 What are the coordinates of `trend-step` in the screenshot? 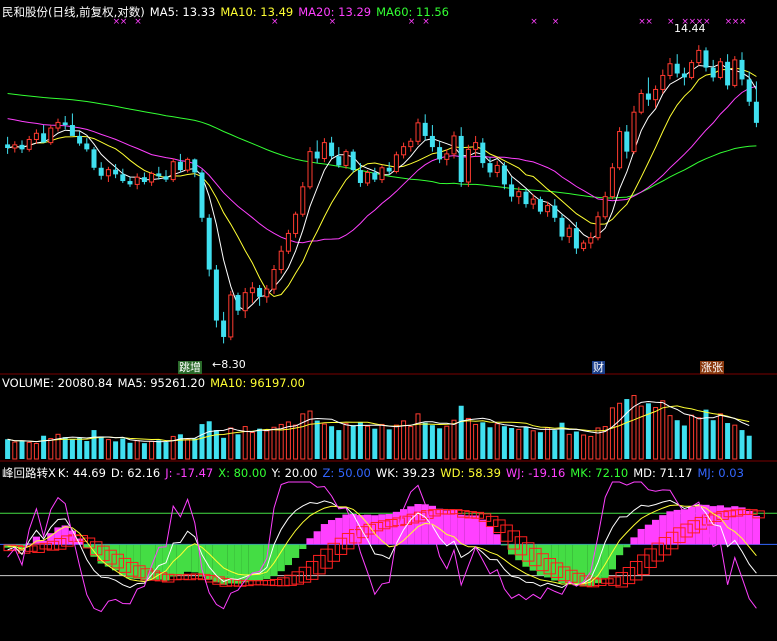 It's located at (305, 574).